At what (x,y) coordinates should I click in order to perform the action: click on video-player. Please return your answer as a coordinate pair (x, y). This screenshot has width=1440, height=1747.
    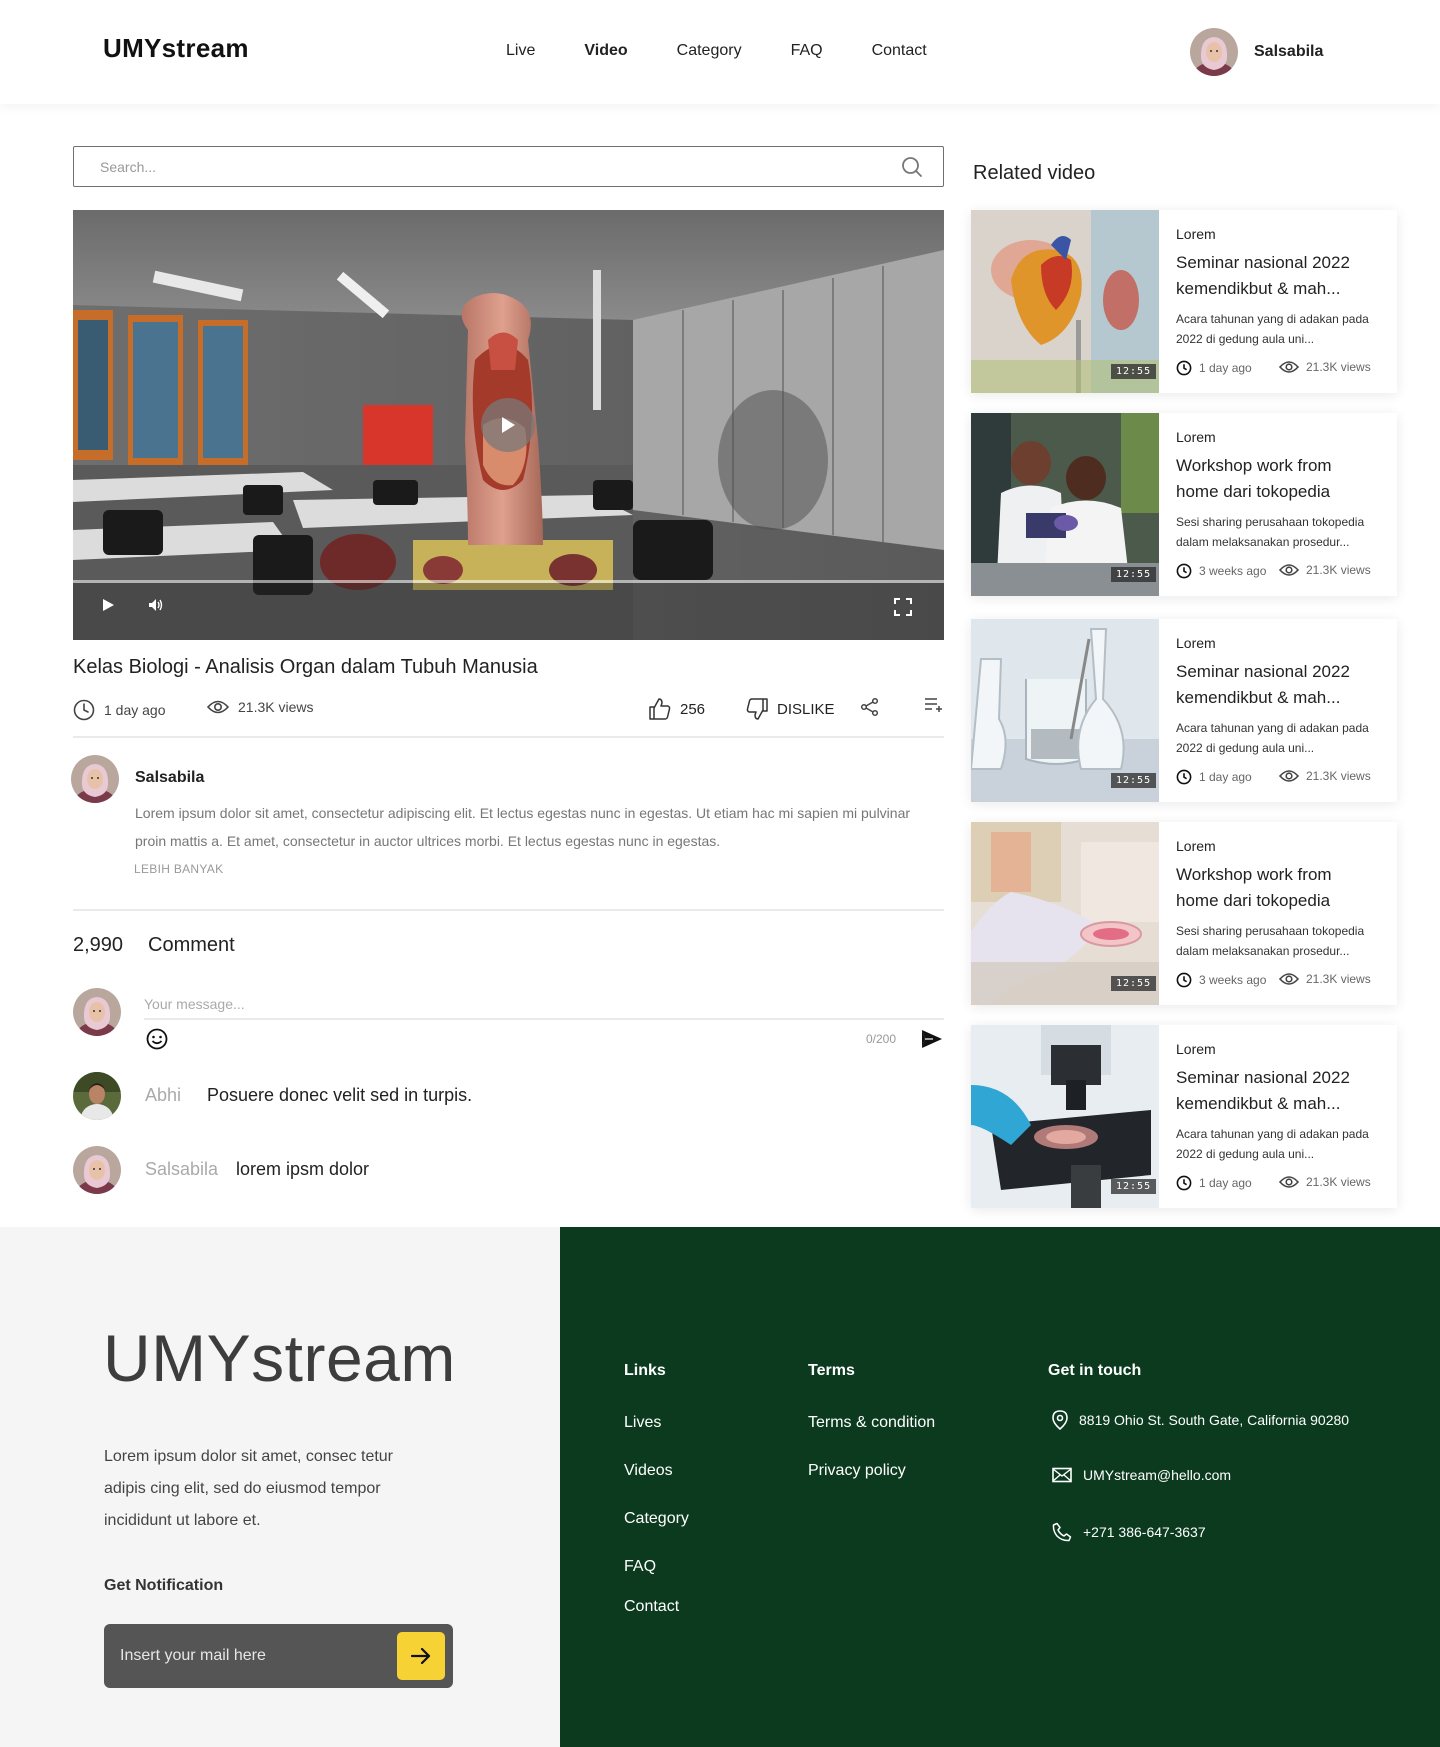
    Looking at the image, I should click on (508, 425).